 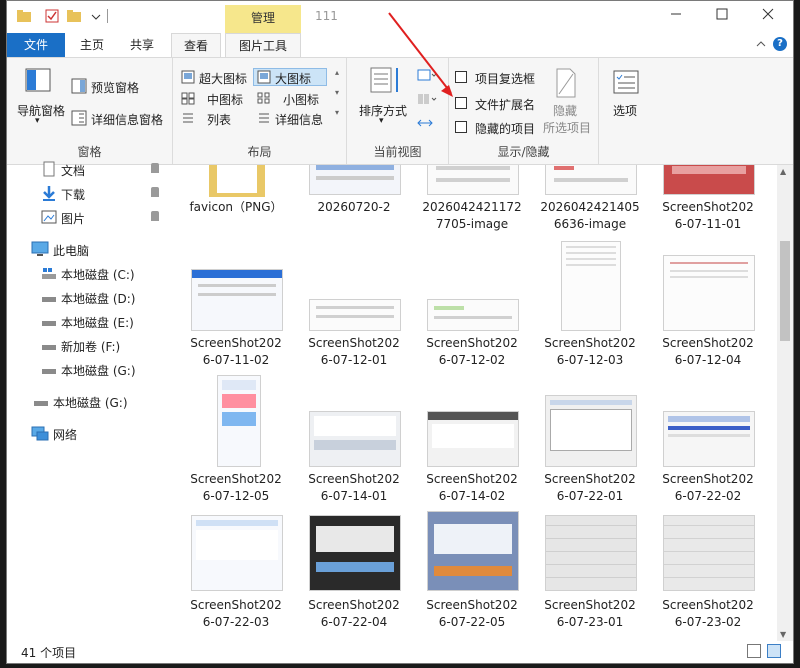 I want to click on file-item: ScreenShot202 6-07-22-02, so click(x=705, y=467).